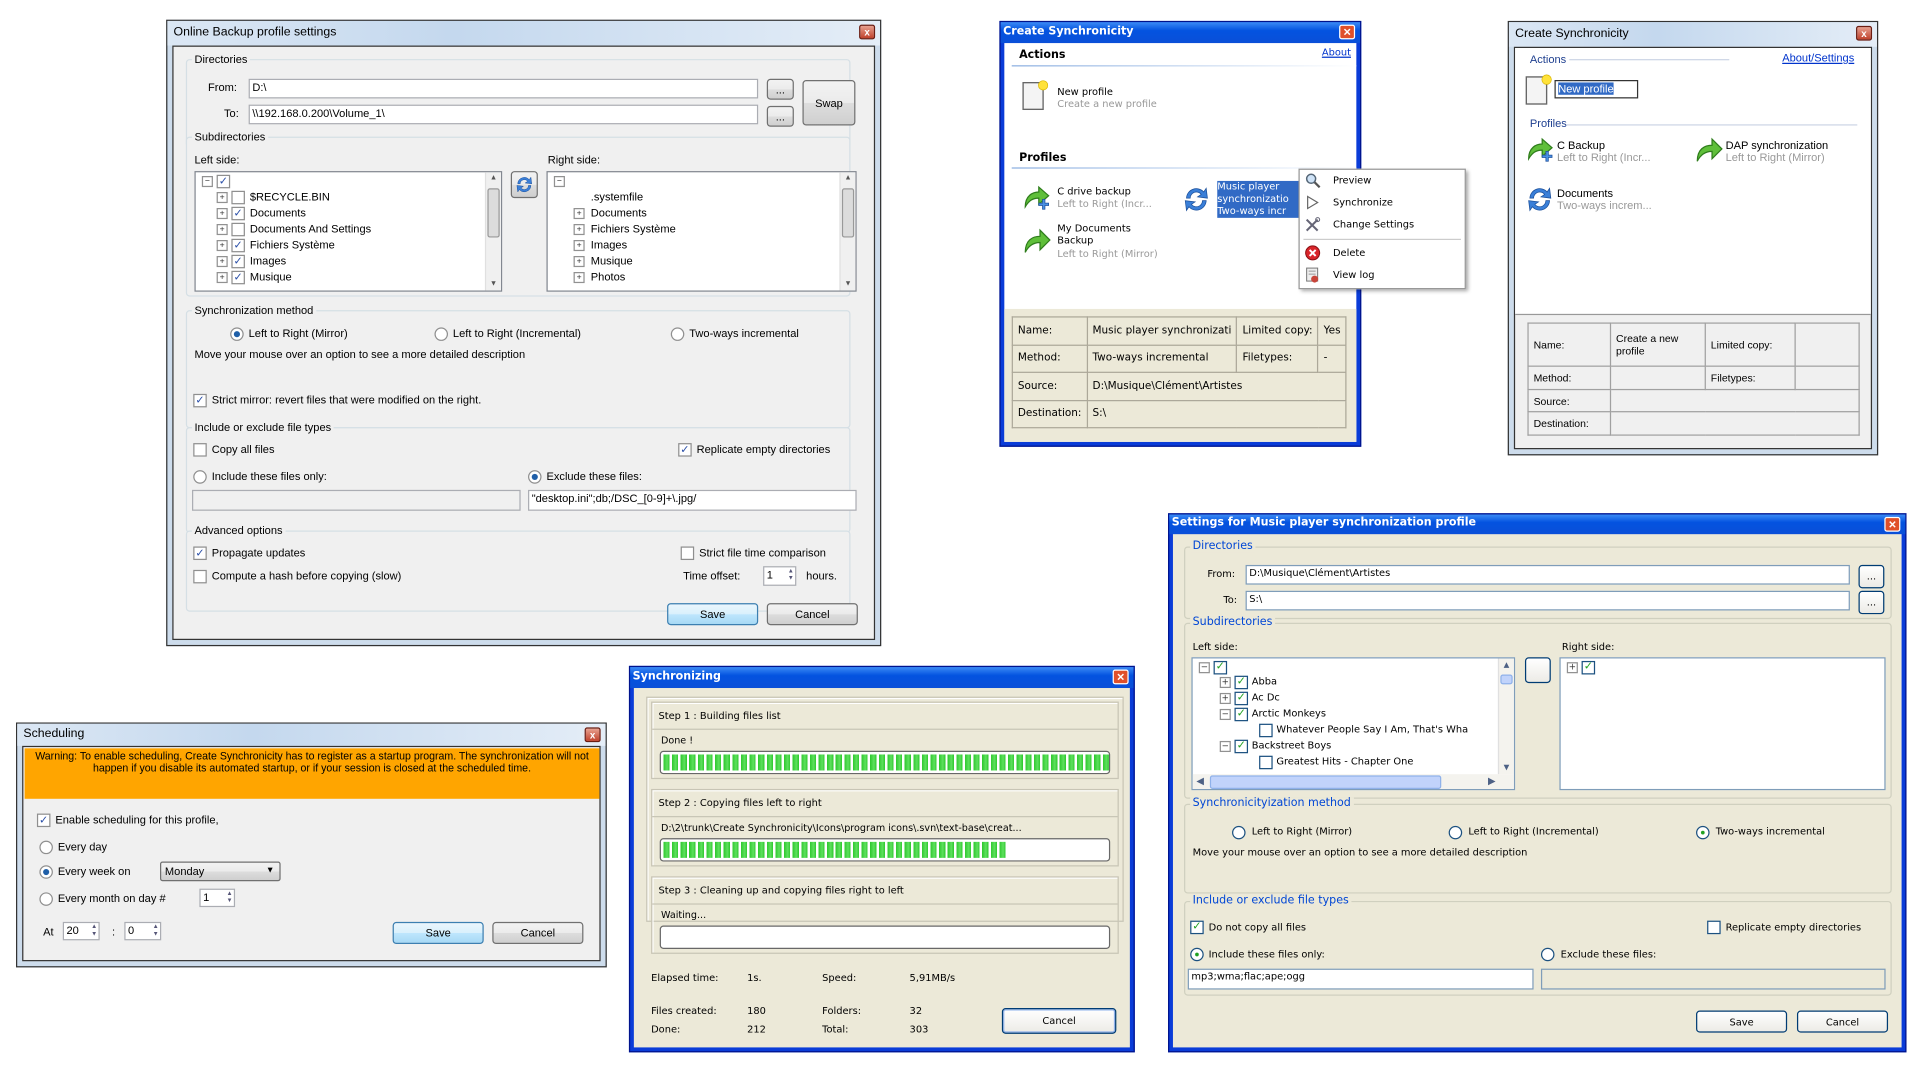 This screenshot has width=1920, height=1081. I want to click on tree-item-label: .systemfile, so click(617, 197).